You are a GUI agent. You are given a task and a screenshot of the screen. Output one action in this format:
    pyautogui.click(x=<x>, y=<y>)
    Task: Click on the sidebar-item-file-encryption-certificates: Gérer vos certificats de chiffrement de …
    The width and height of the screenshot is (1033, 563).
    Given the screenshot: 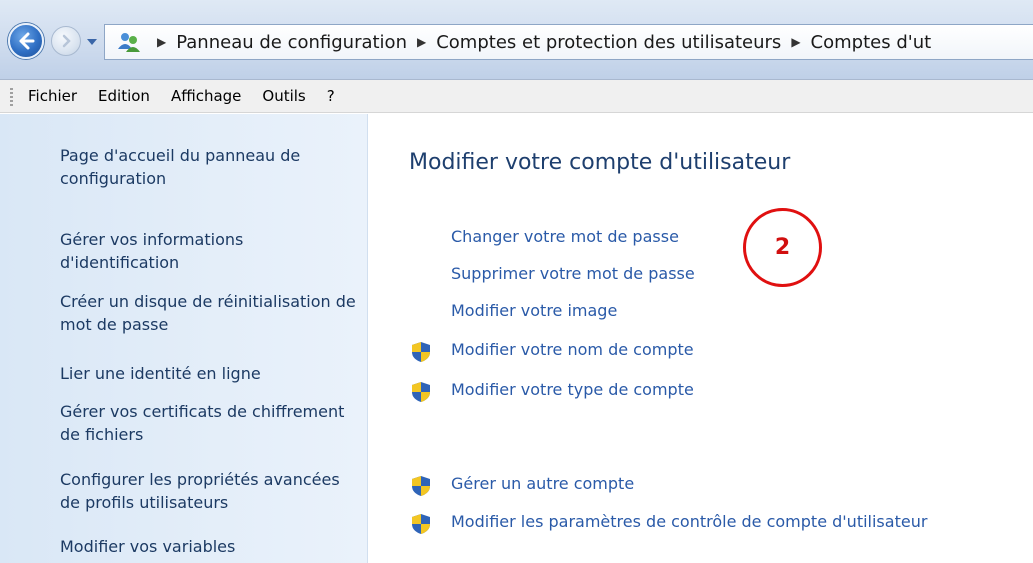 What is the action you would take?
    pyautogui.click(x=210, y=423)
    